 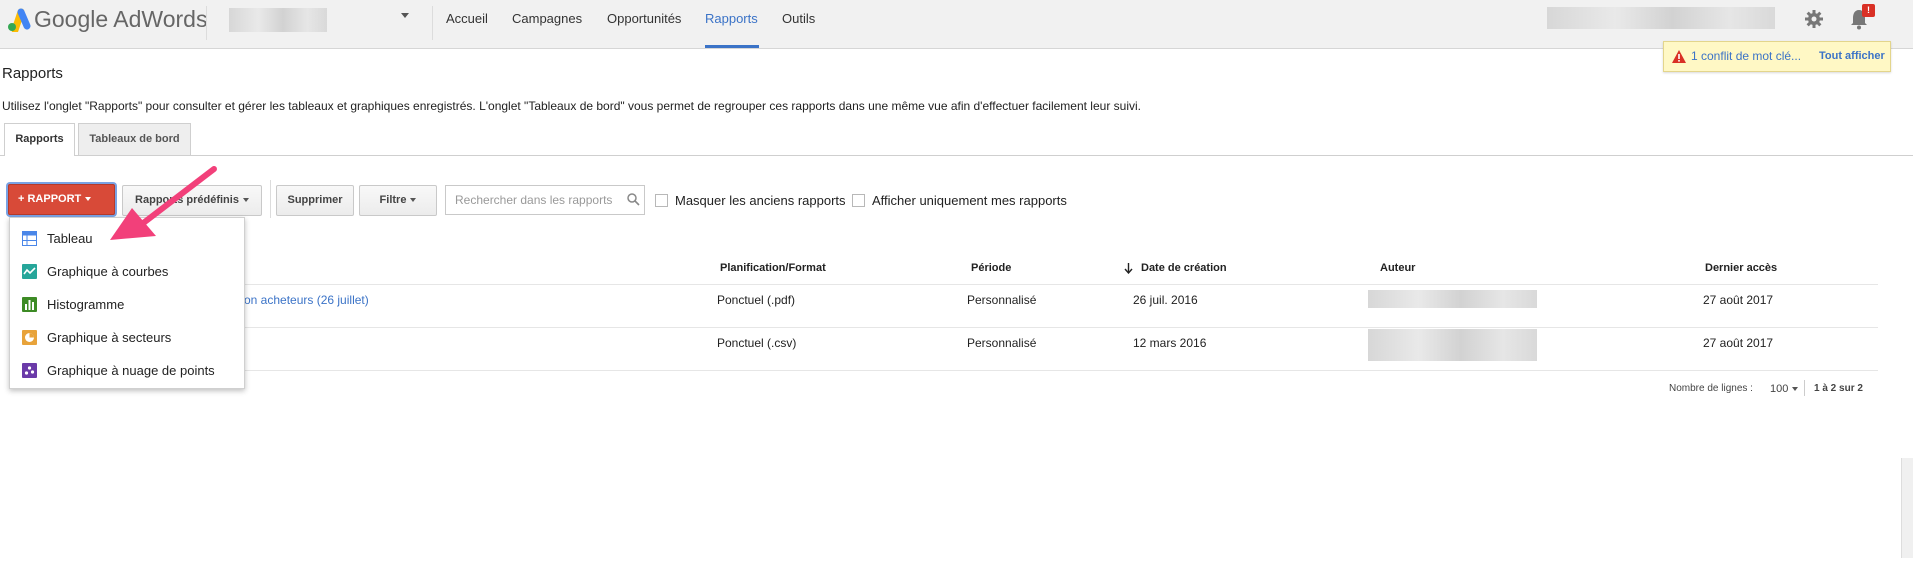 I want to click on show-all-link: Tout afficher, so click(x=1852, y=56).